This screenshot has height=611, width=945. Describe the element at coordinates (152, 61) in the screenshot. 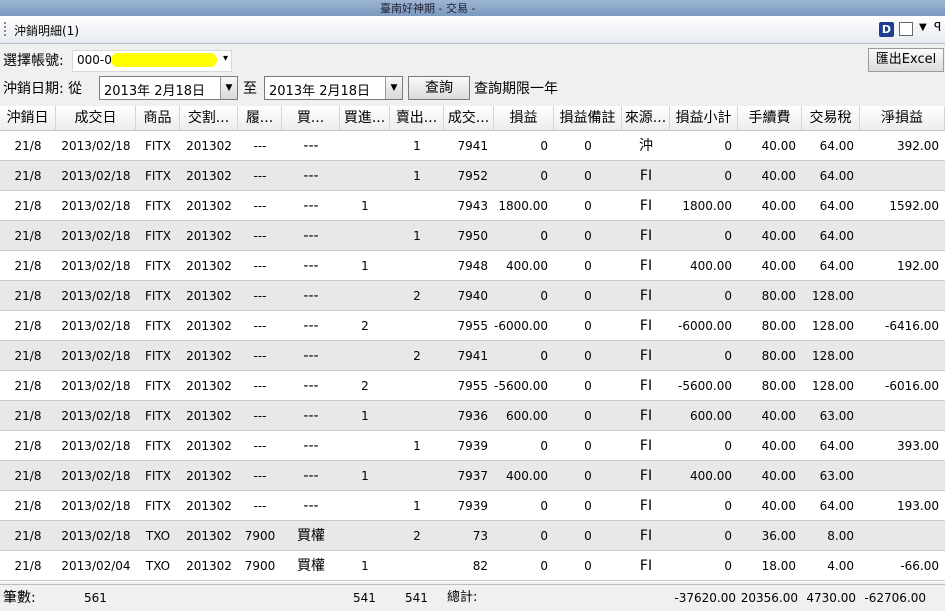

I see `account-select: 000-0 ▾` at that location.